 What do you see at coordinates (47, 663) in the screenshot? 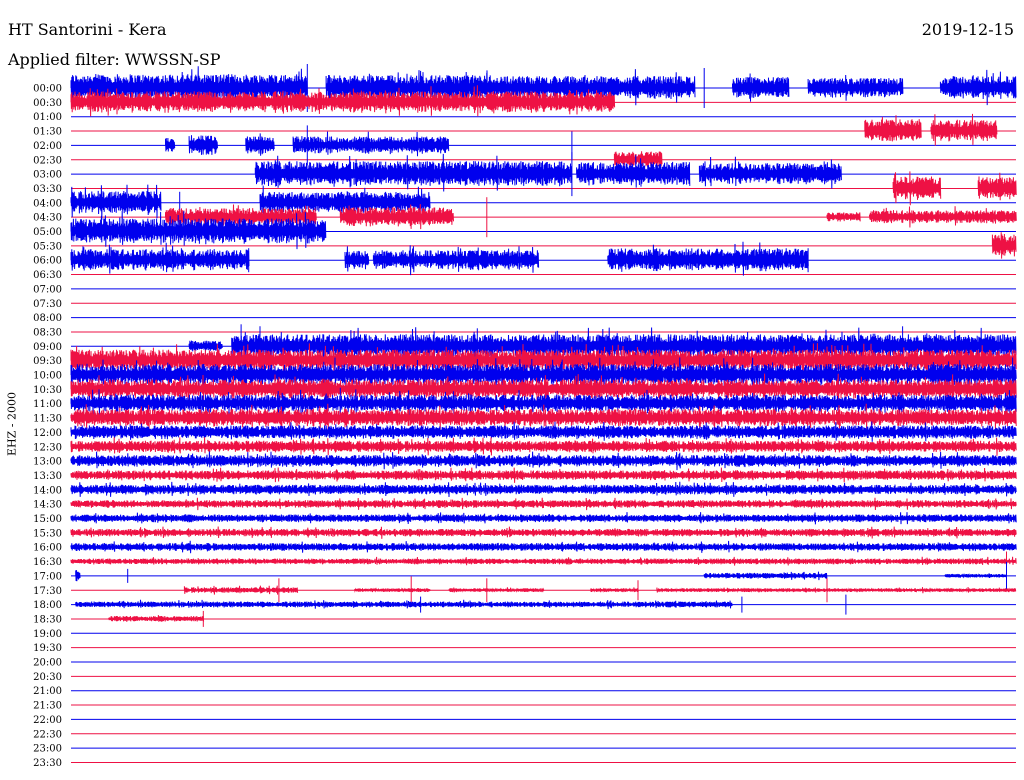
I see `row-time-label: 20:00` at bounding box center [47, 663].